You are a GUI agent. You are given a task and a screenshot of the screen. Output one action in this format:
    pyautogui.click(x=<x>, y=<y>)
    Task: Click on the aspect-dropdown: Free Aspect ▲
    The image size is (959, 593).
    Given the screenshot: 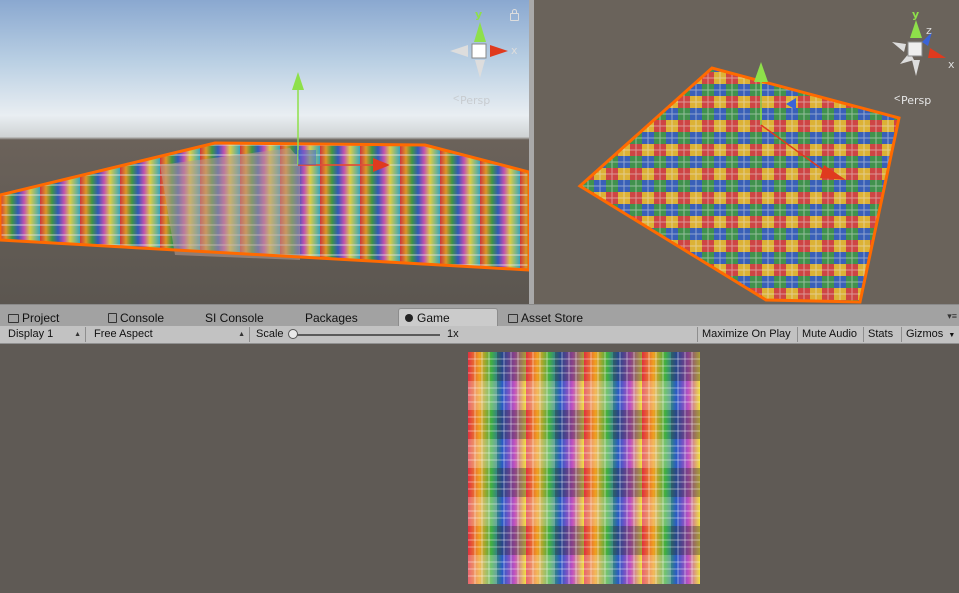 What is the action you would take?
    pyautogui.click(x=170, y=334)
    